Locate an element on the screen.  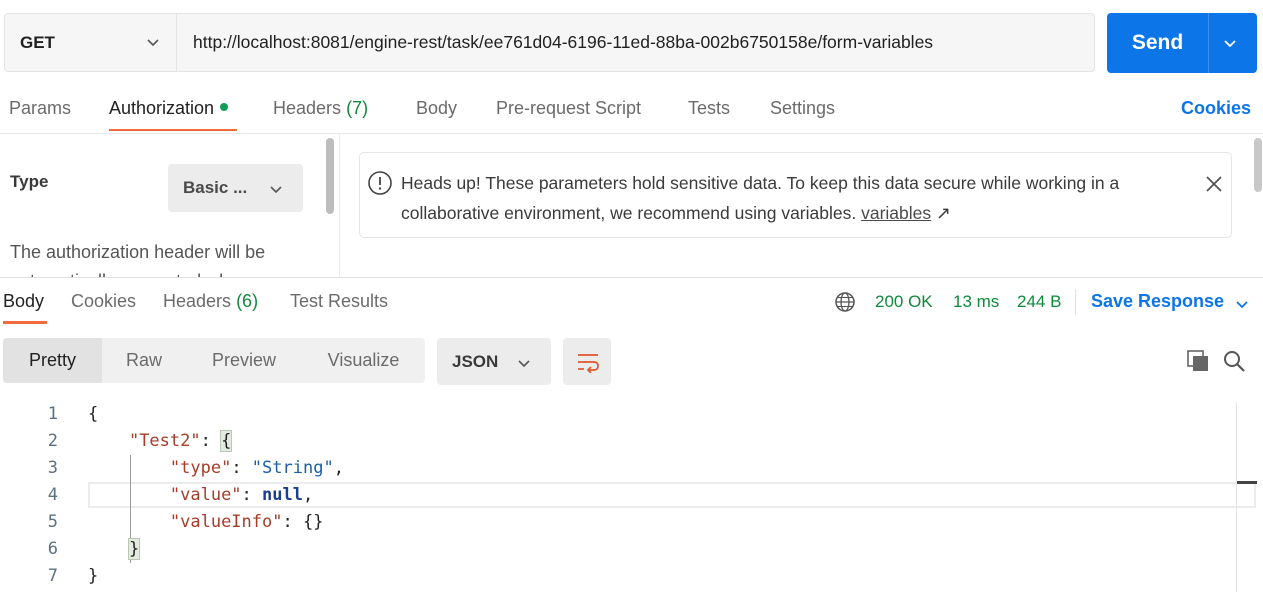
code-line: "value": null, is located at coordinates (200, 495).